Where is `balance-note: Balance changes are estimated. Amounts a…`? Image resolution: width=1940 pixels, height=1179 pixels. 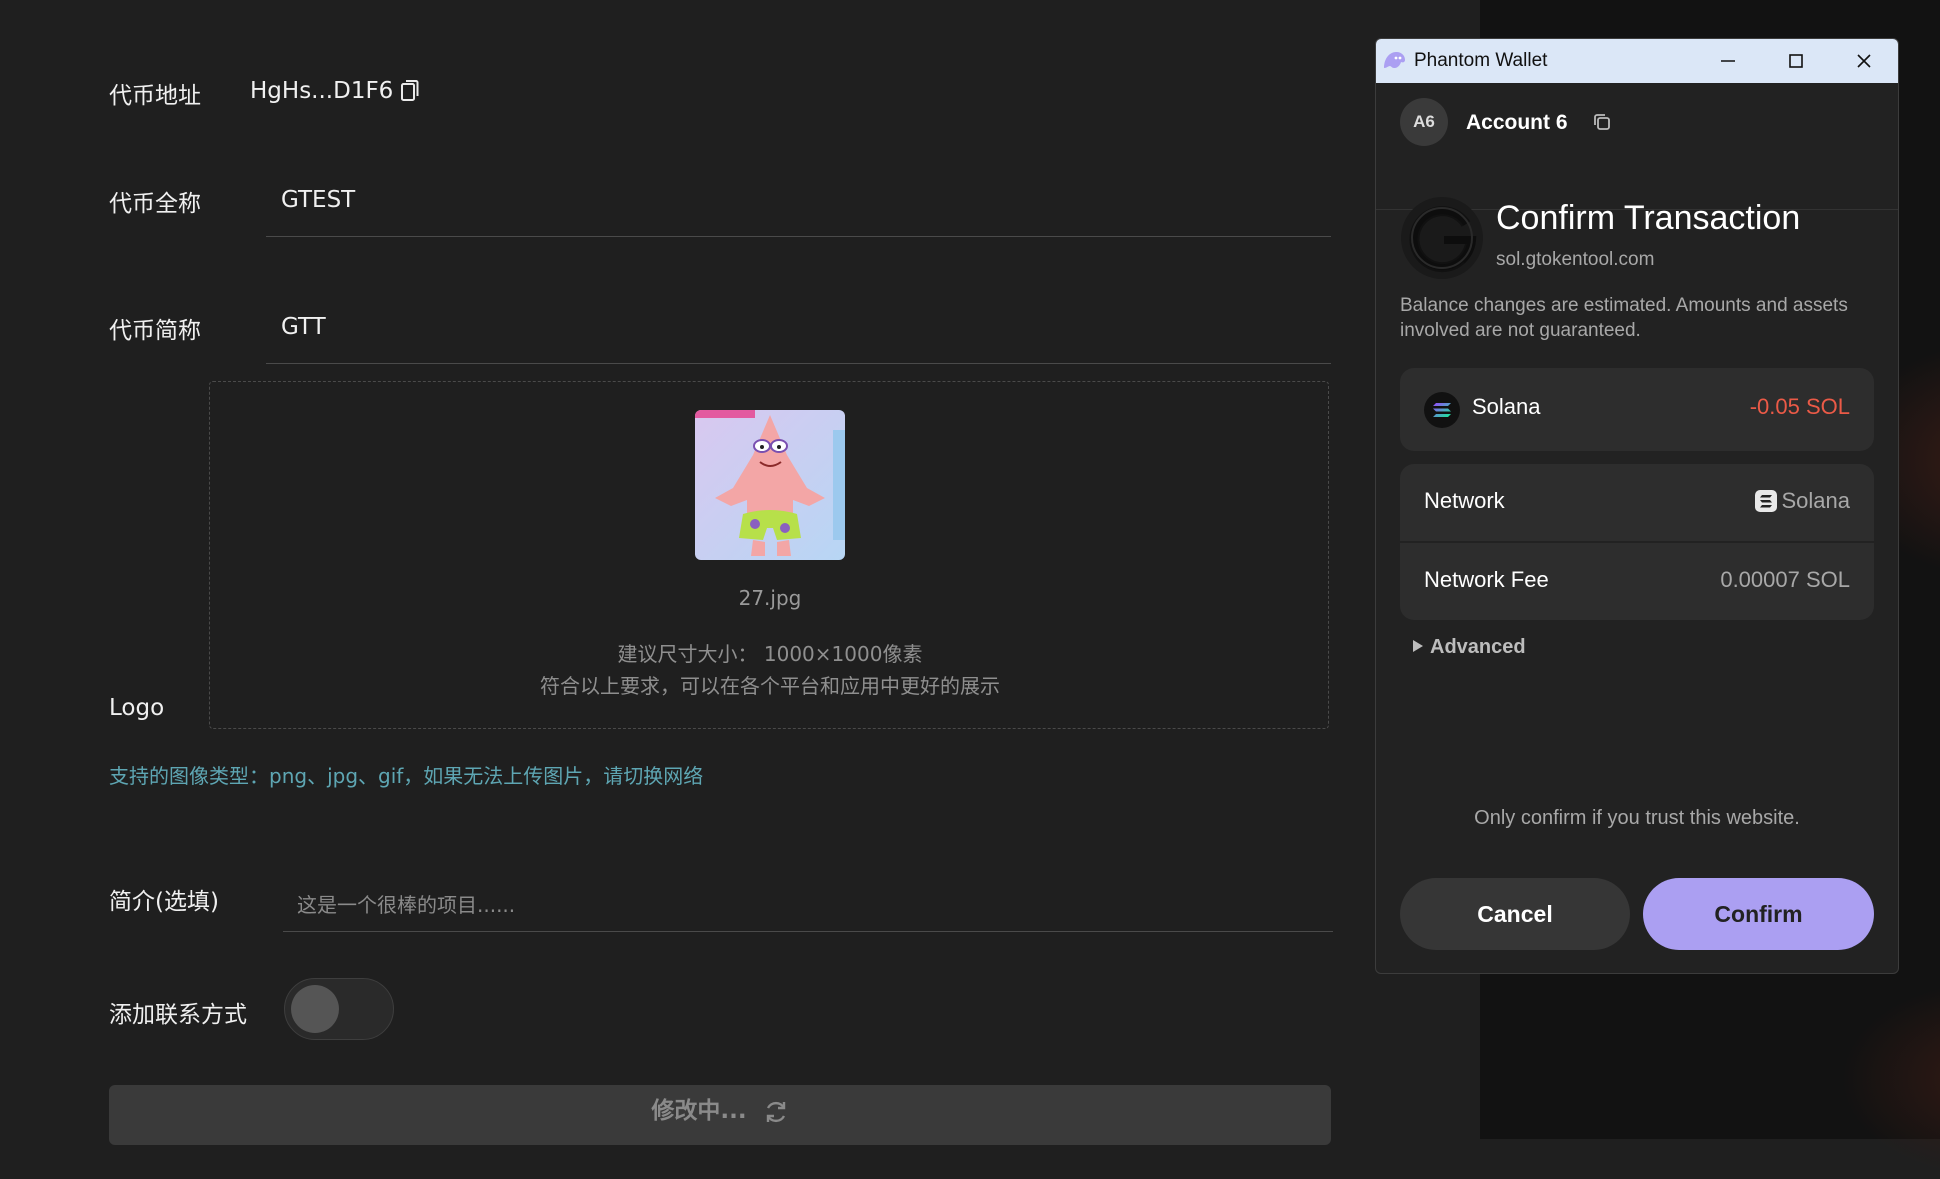
balance-note: Balance changes are estimated. Amounts a… is located at coordinates (1624, 318).